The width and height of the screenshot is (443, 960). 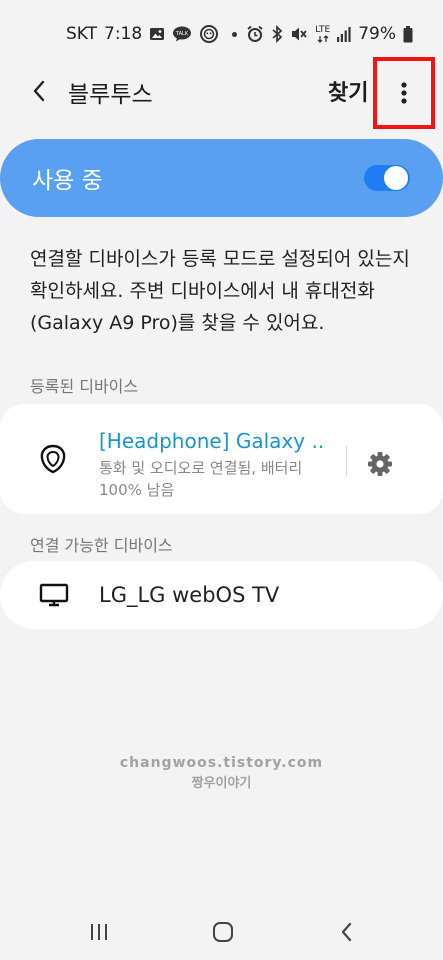 What do you see at coordinates (346, 461) in the screenshot?
I see `divider` at bounding box center [346, 461].